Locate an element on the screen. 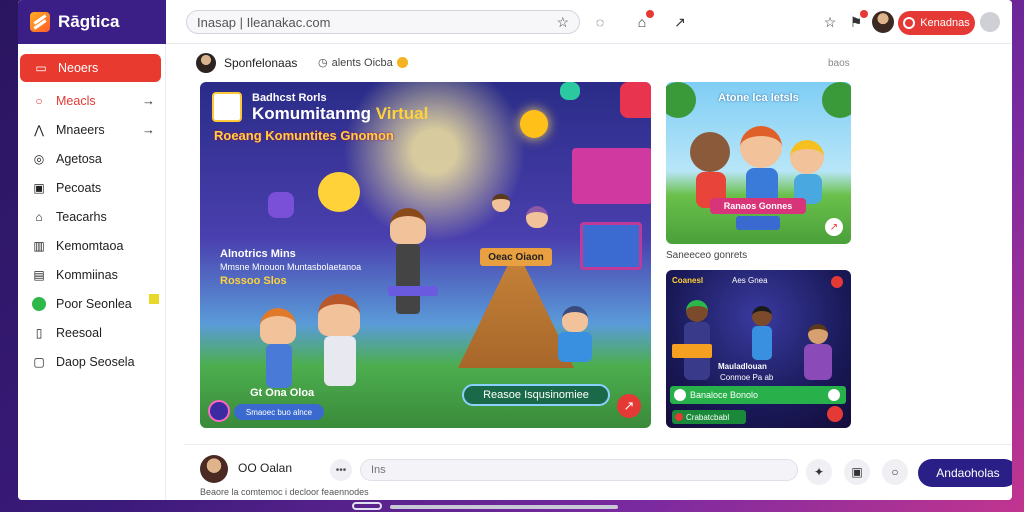 The height and width of the screenshot is (512, 1024). app-name: Rāgtica is located at coordinates (89, 21).